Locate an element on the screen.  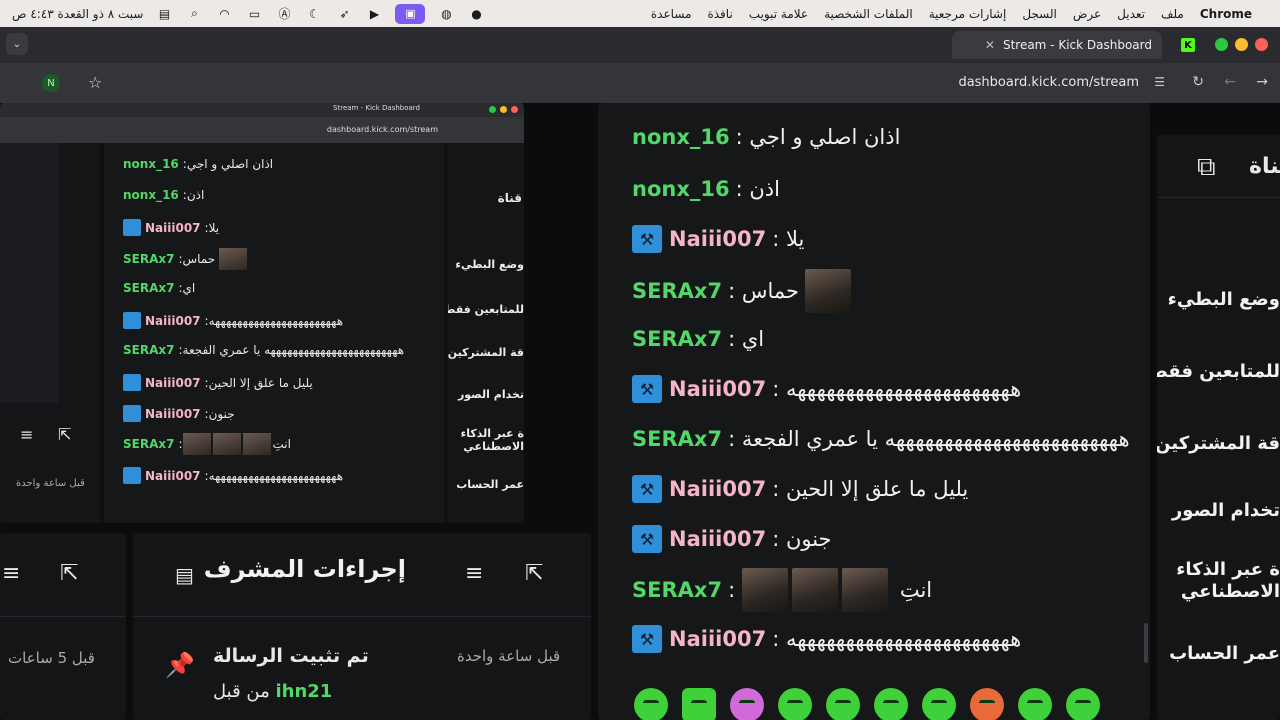
moon-icon: ☾ is located at coordinates (314, 14).